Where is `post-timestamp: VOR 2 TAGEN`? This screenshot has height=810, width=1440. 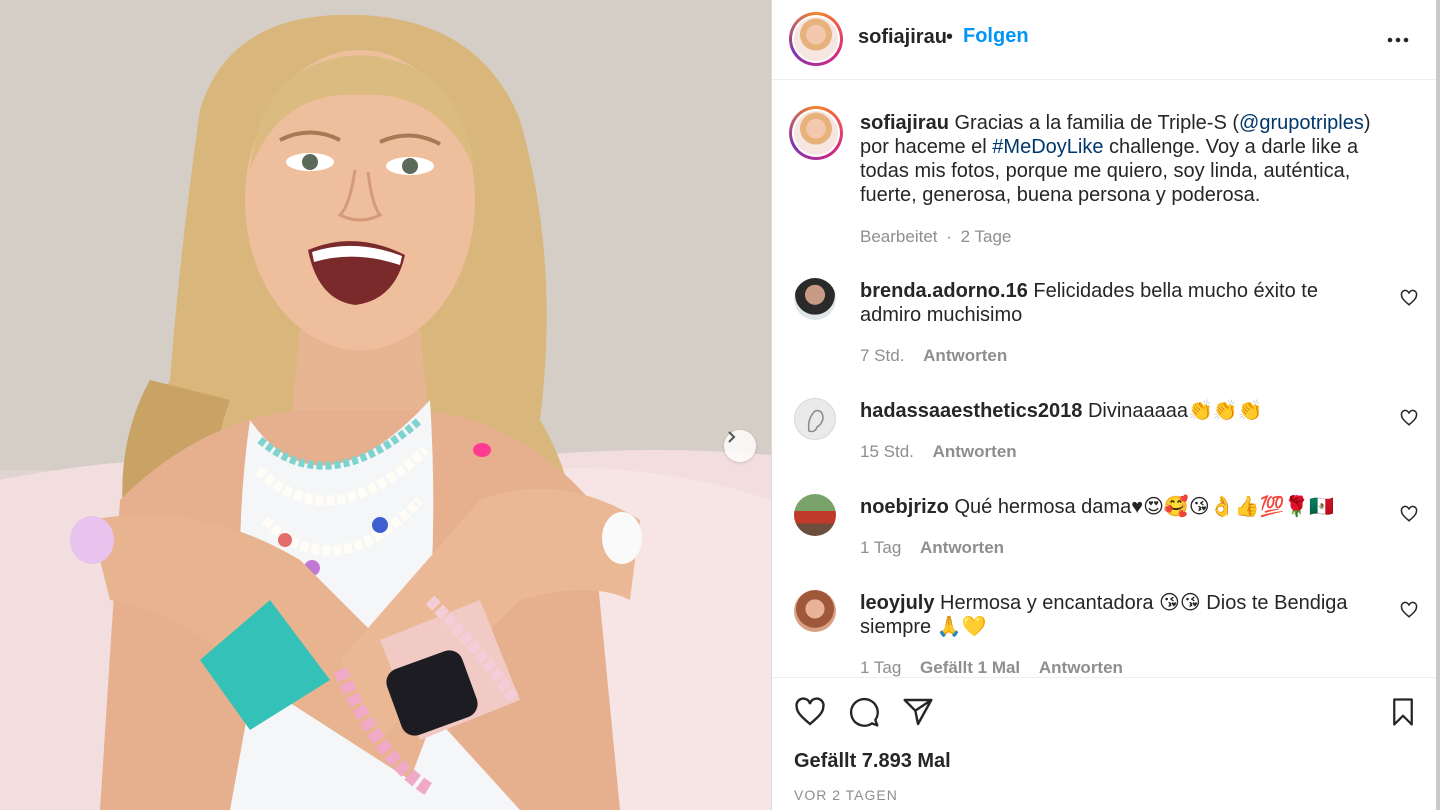 post-timestamp: VOR 2 TAGEN is located at coordinates (846, 795).